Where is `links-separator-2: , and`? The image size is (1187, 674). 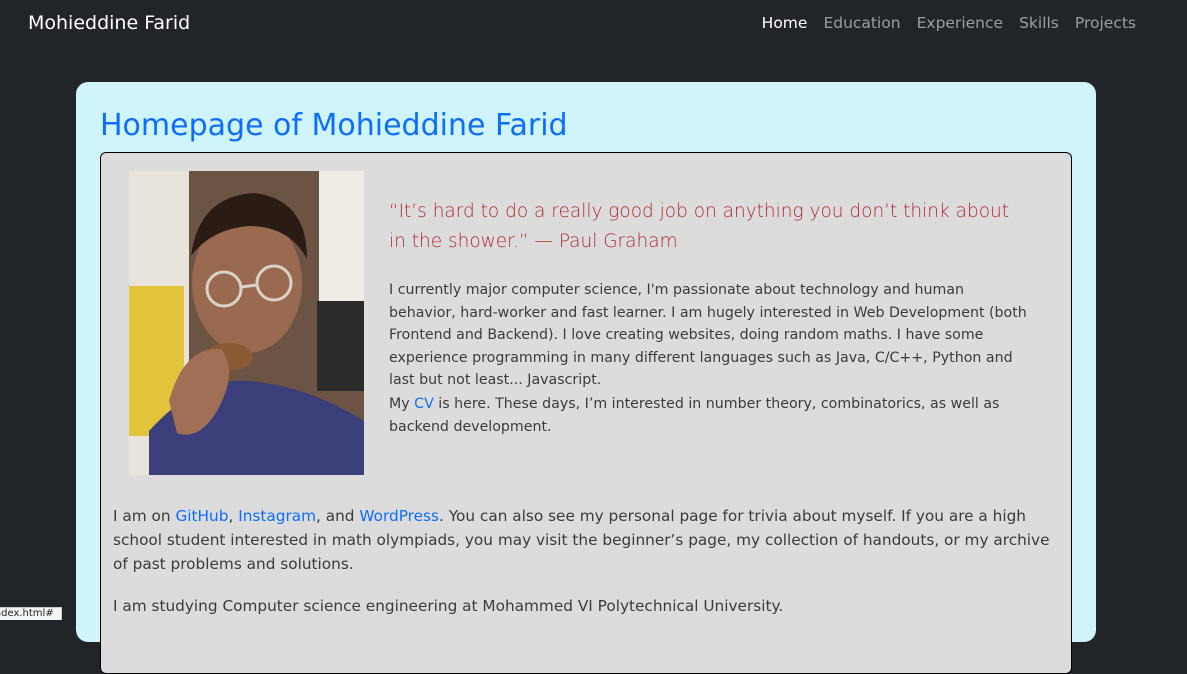
links-separator-2: , and is located at coordinates (338, 516).